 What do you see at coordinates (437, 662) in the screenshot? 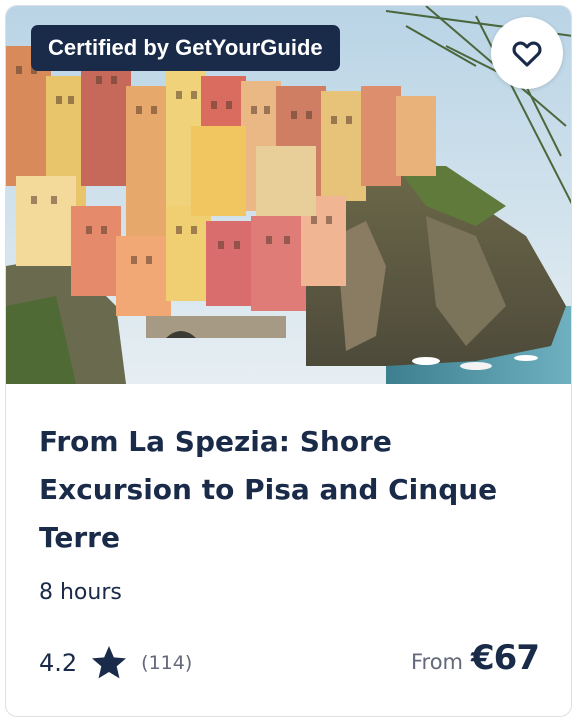
I see `price-prefix: From` at bounding box center [437, 662].